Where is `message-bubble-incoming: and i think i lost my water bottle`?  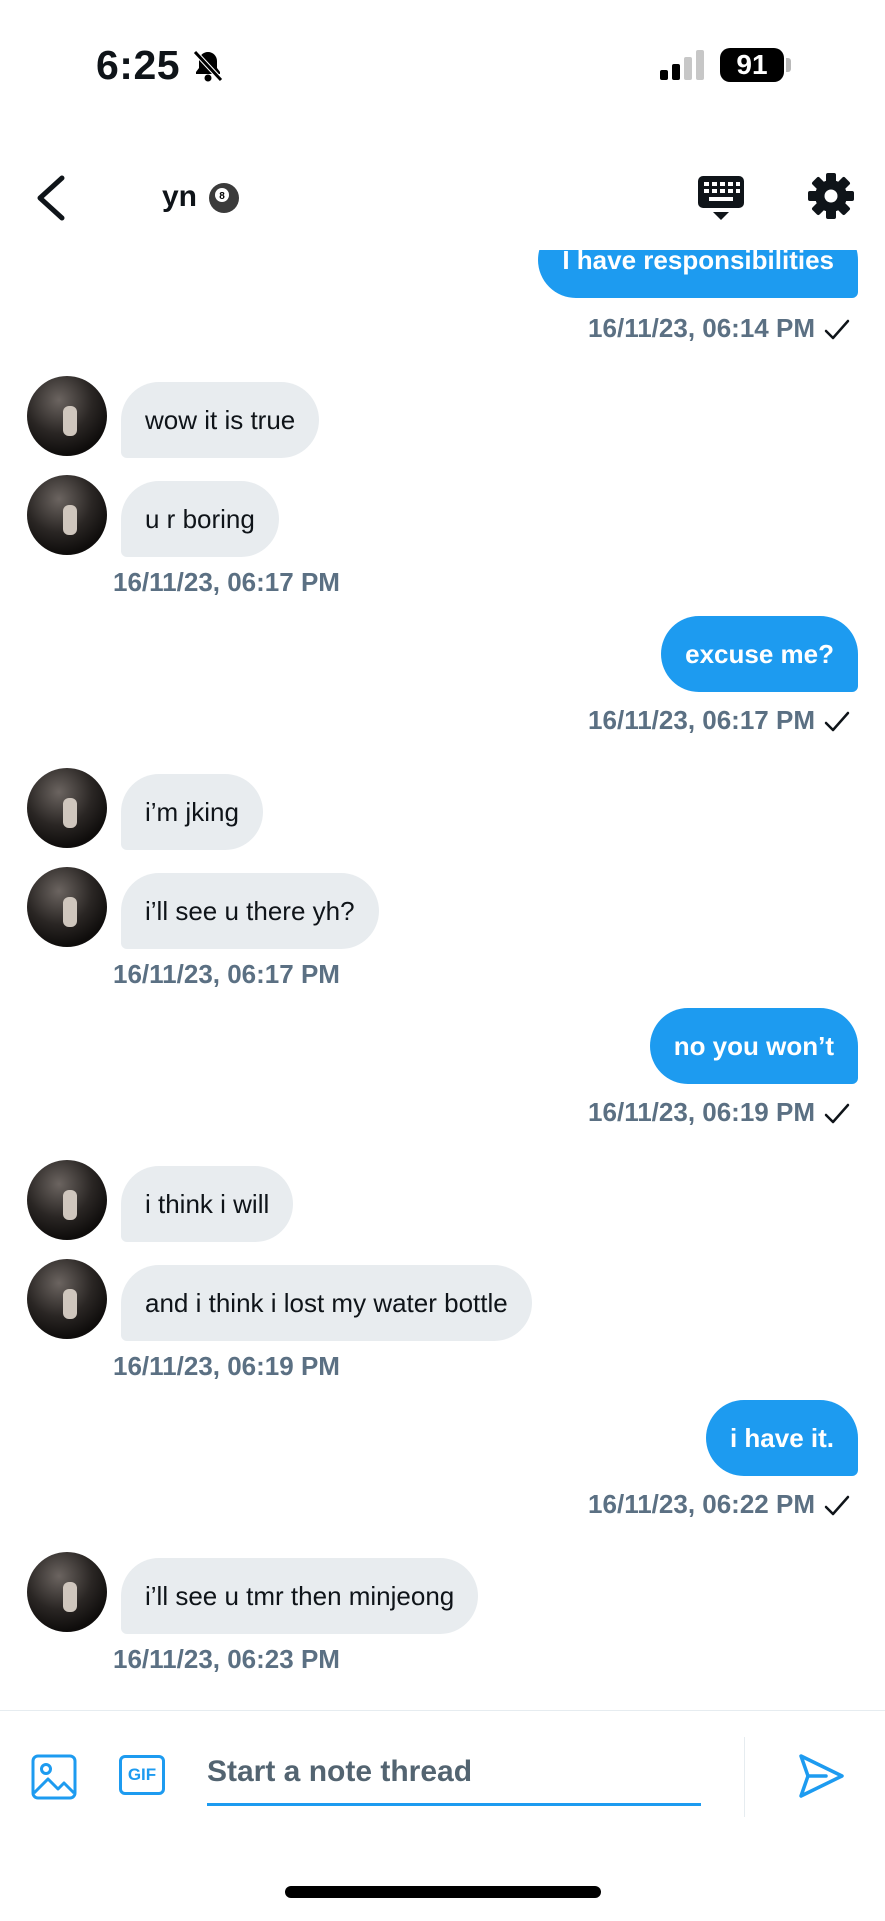 message-bubble-incoming: and i think i lost my water bottle is located at coordinates (326, 1303).